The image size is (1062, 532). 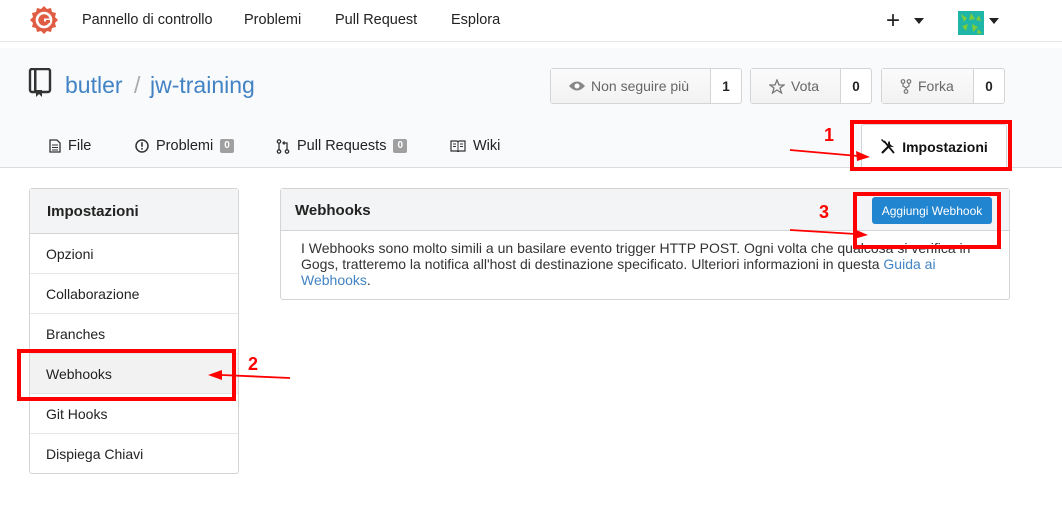 I want to click on arrow-1-head, so click(x=863, y=156).